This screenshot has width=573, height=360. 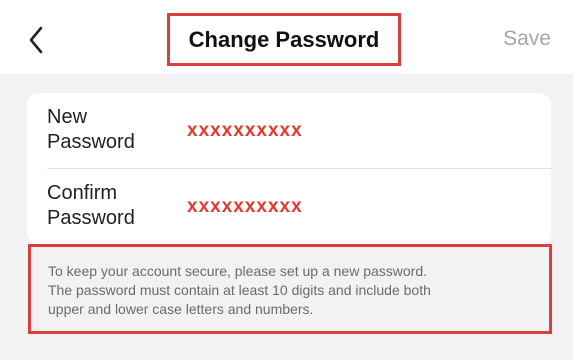 I want to click on title-highlight-box: Change Password, so click(x=284, y=39).